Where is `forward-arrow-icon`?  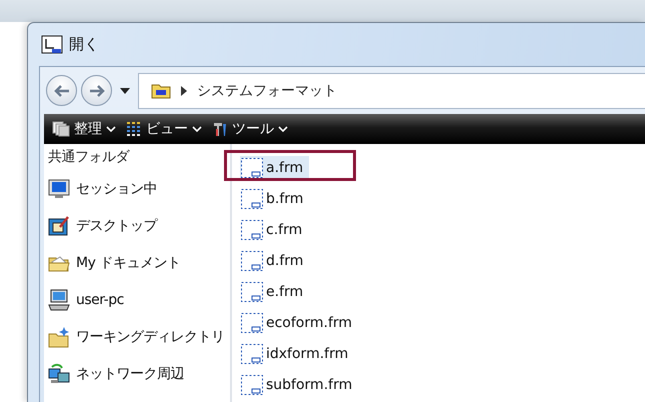 forward-arrow-icon is located at coordinates (97, 91).